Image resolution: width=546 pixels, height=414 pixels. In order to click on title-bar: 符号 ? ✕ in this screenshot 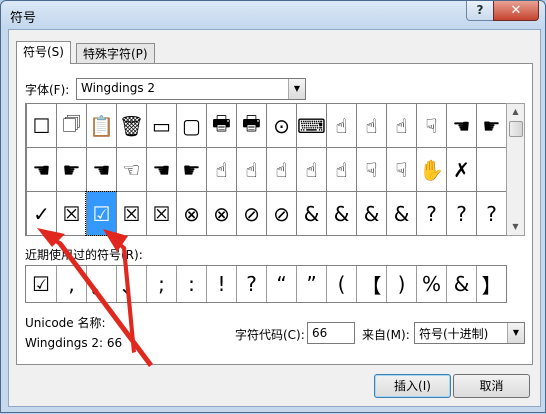, I will do `click(273, 15)`.